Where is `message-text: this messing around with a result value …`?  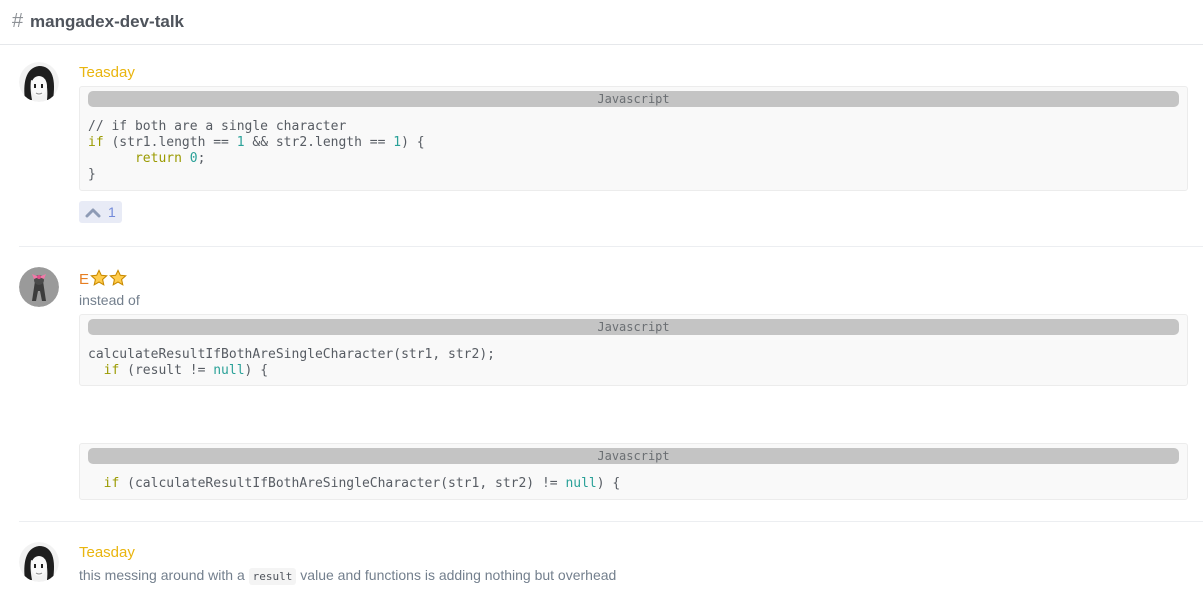
message-text: this messing around with a result value … is located at coordinates (348, 576).